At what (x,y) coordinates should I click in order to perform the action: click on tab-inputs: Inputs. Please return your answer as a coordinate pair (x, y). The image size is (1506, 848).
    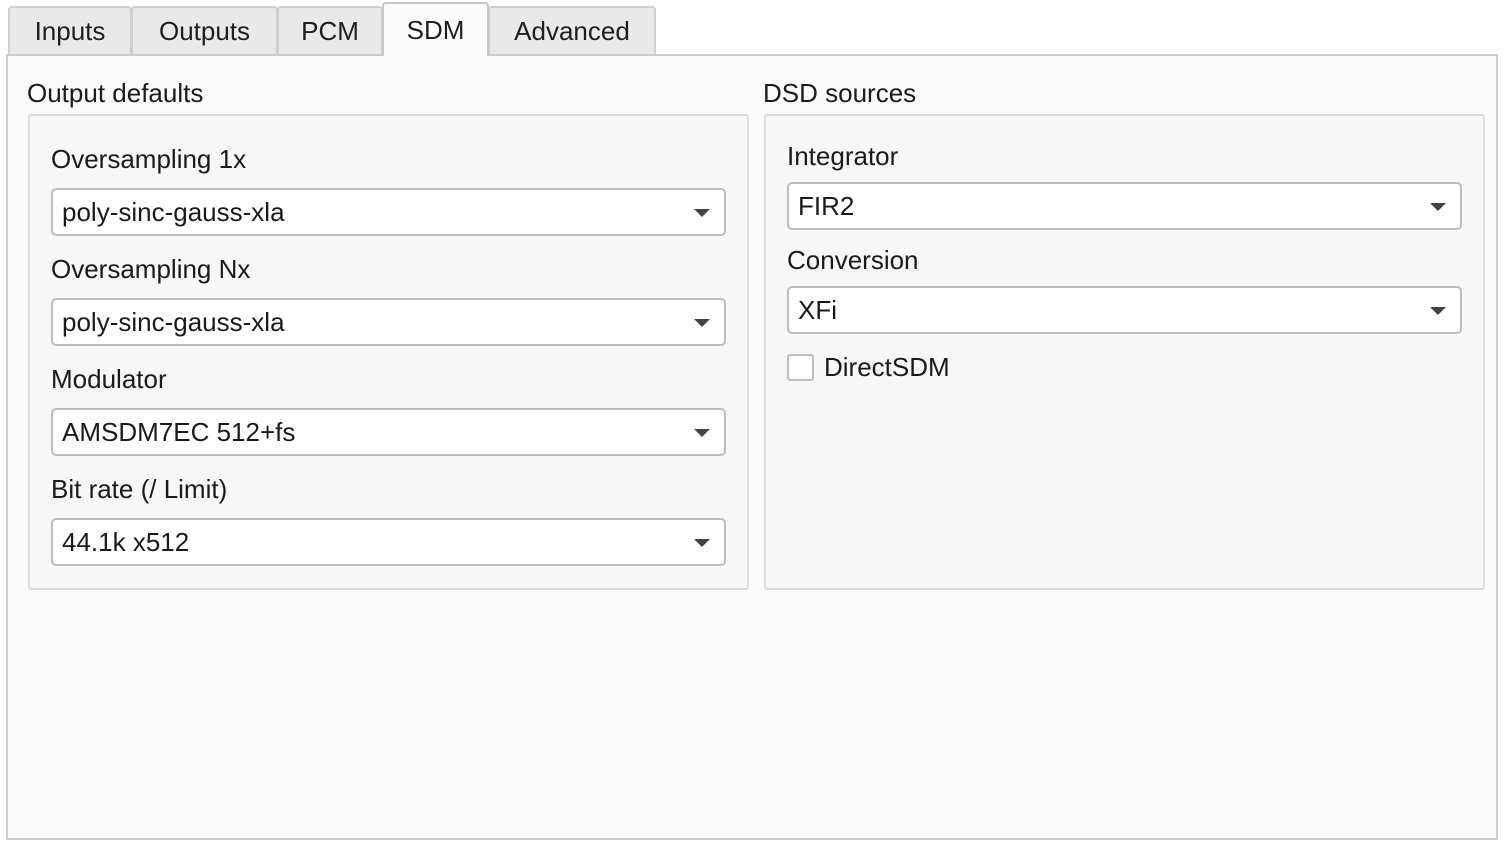
    Looking at the image, I should click on (70, 30).